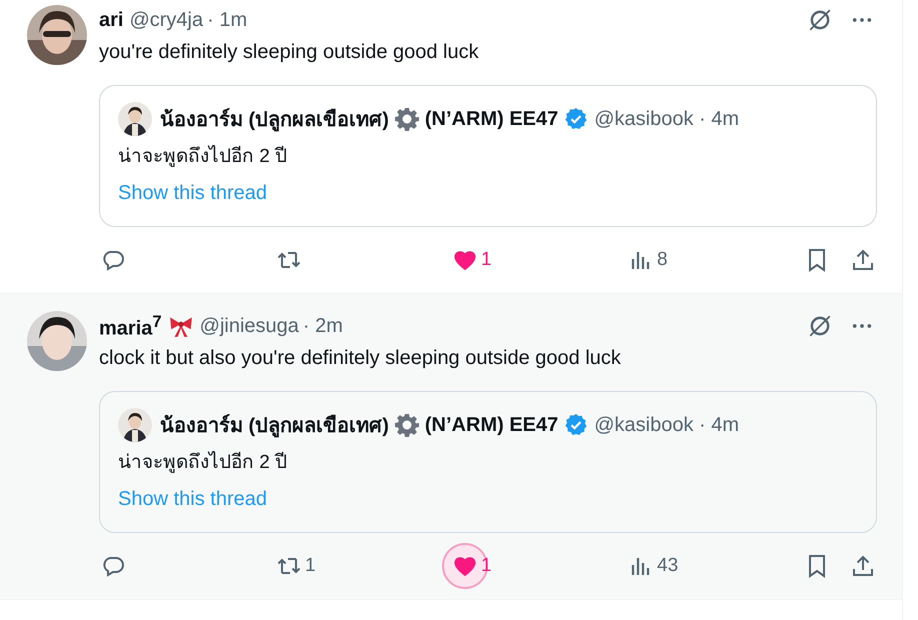  What do you see at coordinates (289, 52) in the screenshot?
I see `post-text: you're definitely sleeping outside good luck` at bounding box center [289, 52].